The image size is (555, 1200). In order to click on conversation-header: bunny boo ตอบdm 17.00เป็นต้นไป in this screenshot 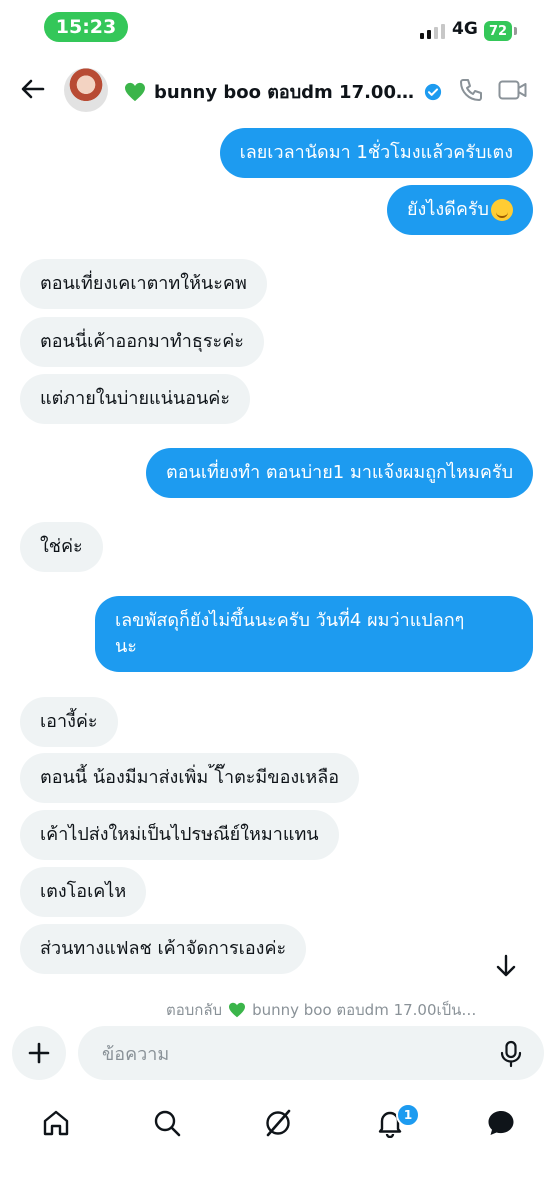, I will do `click(283, 91)`.